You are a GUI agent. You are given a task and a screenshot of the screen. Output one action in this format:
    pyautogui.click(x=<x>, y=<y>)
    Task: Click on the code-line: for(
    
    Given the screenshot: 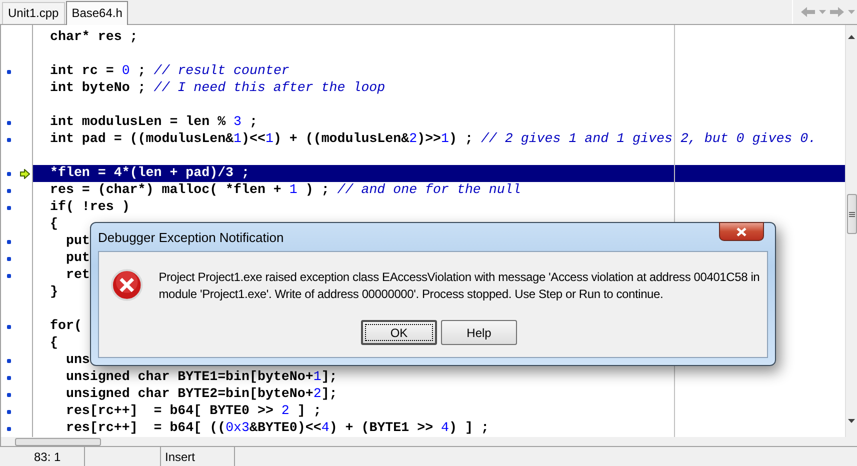 What is the action you would take?
    pyautogui.click(x=65, y=326)
    